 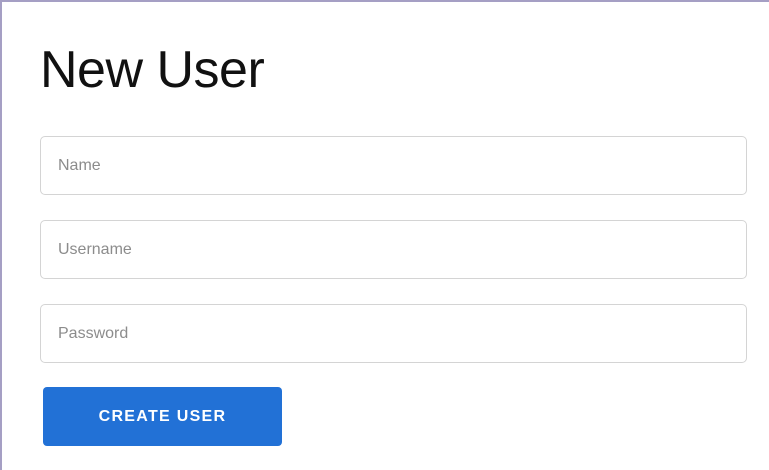 I want to click on name-input, so click(x=393, y=165).